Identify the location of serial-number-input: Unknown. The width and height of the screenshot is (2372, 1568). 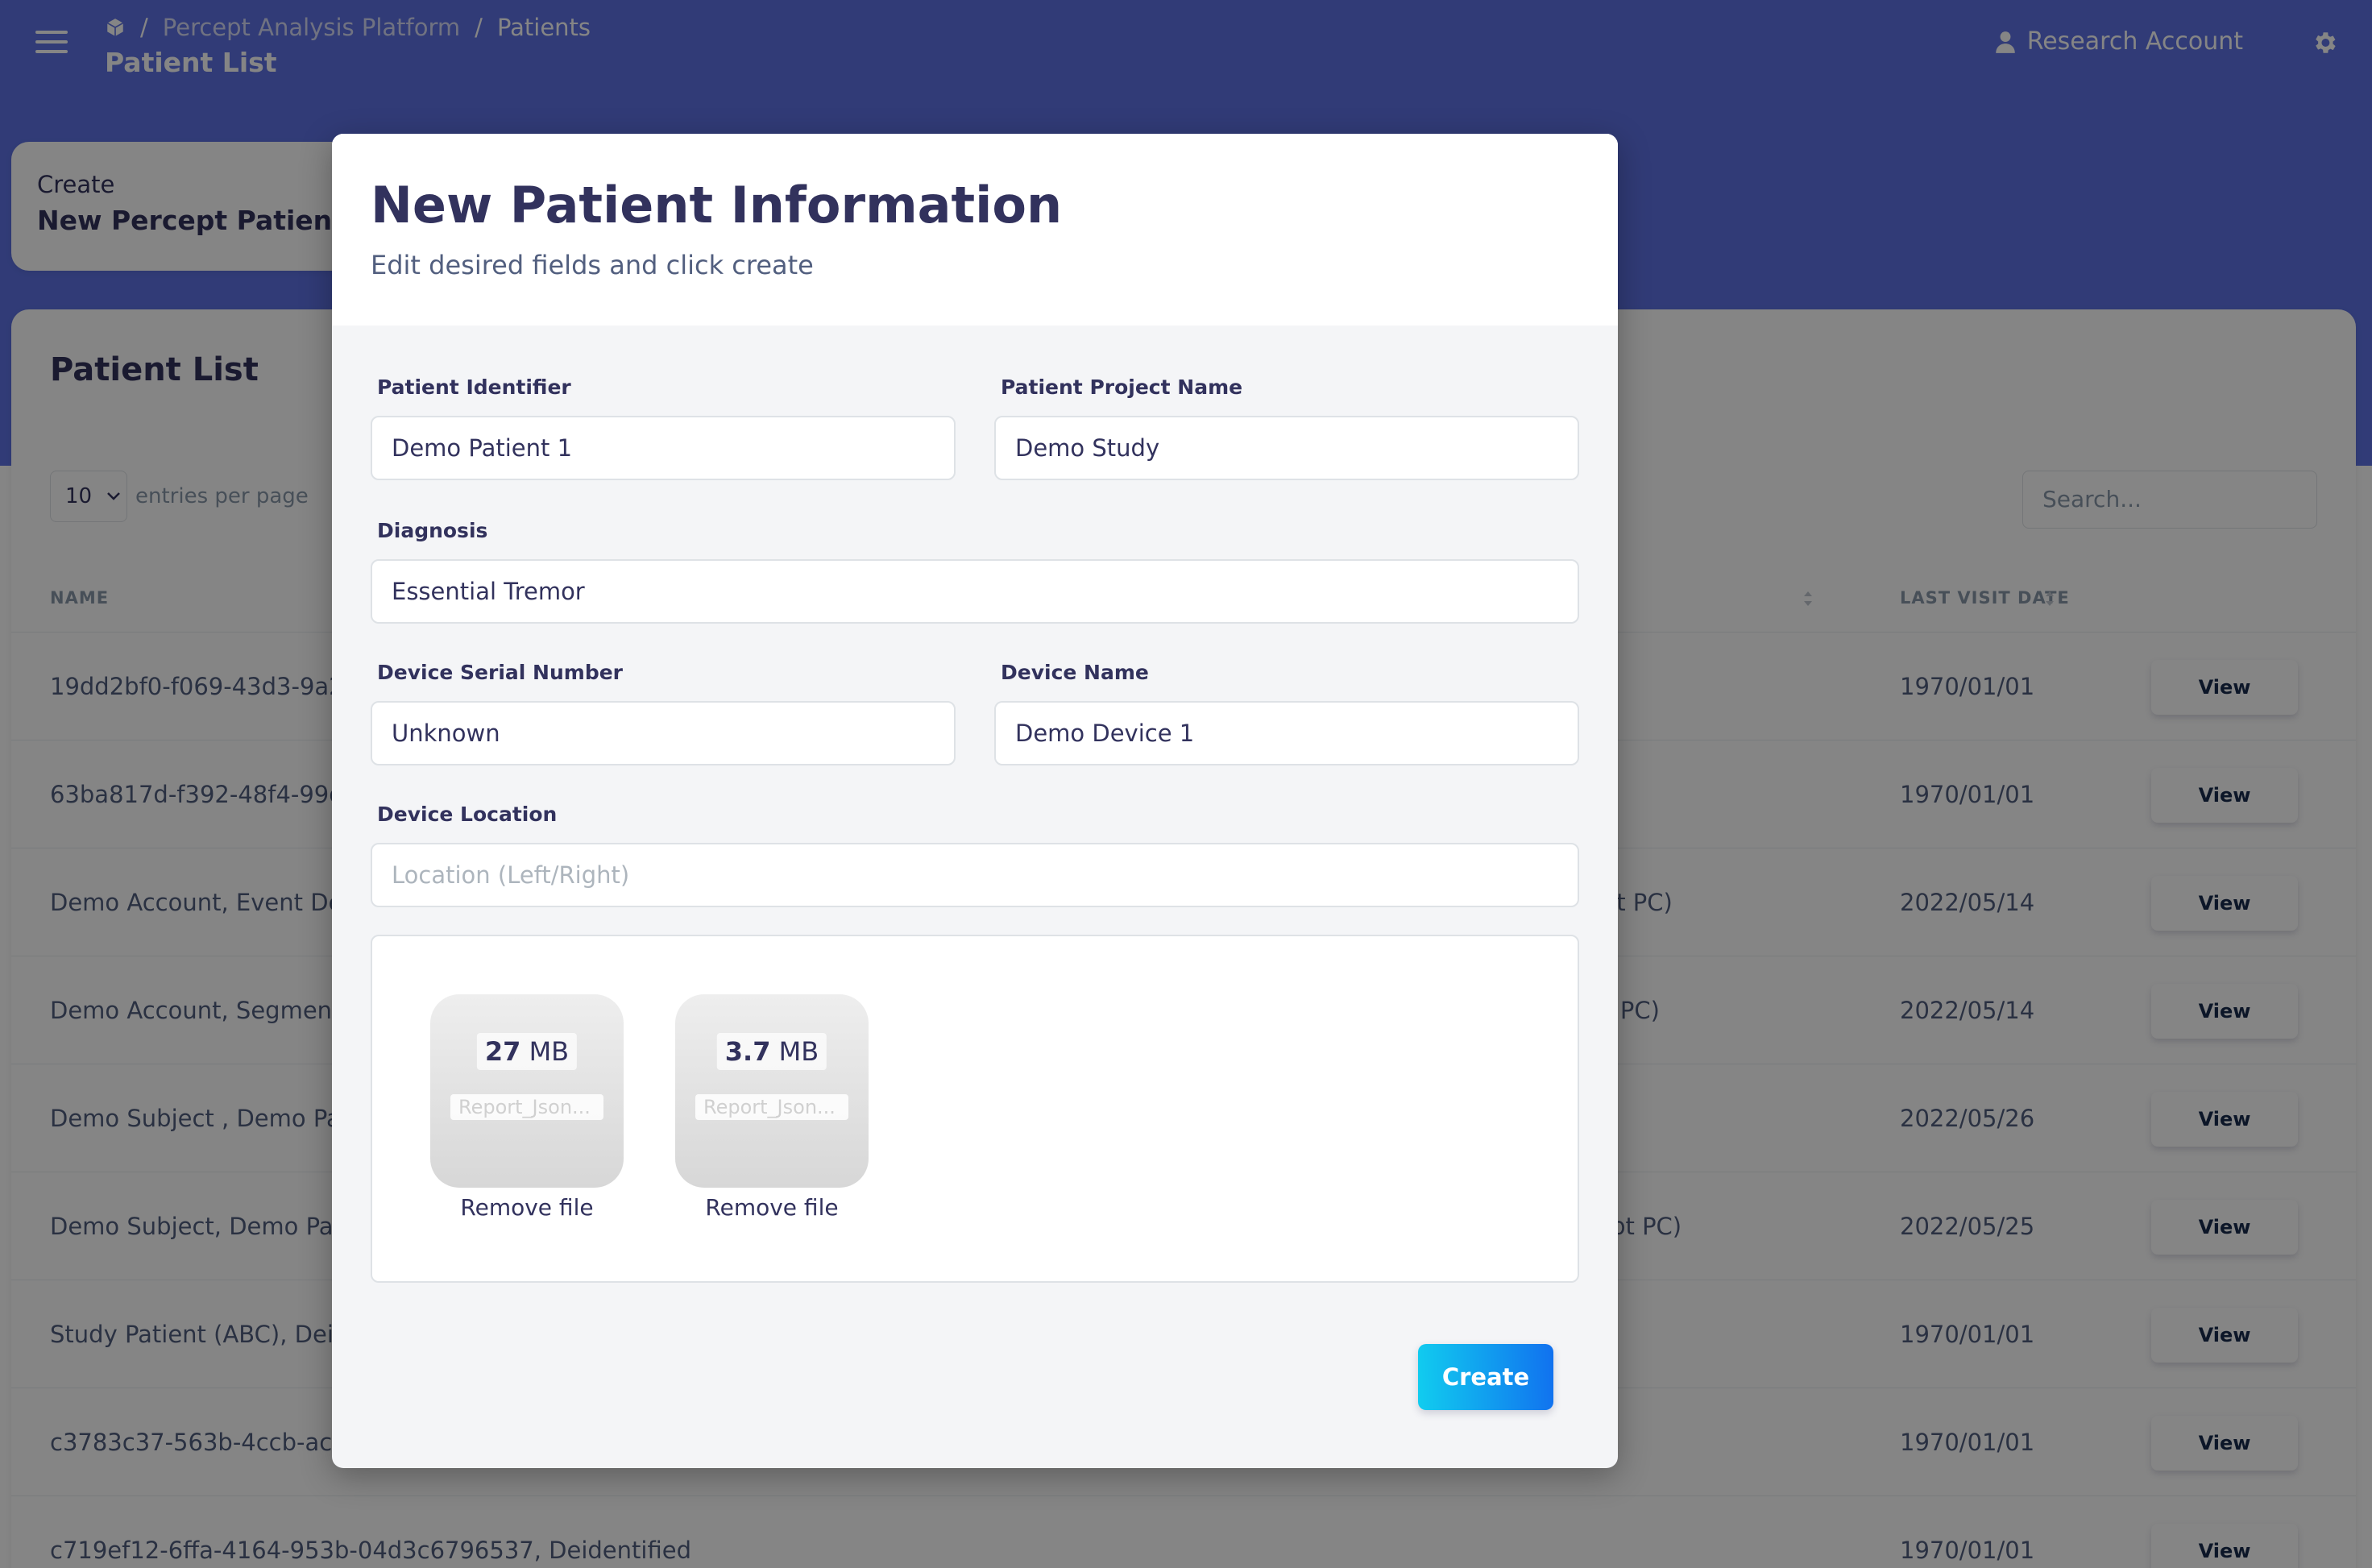
(664, 733).